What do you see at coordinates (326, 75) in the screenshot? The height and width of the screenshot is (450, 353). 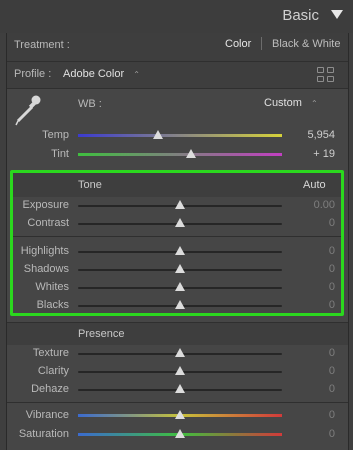 I see `profile-browser-grid-icon` at bounding box center [326, 75].